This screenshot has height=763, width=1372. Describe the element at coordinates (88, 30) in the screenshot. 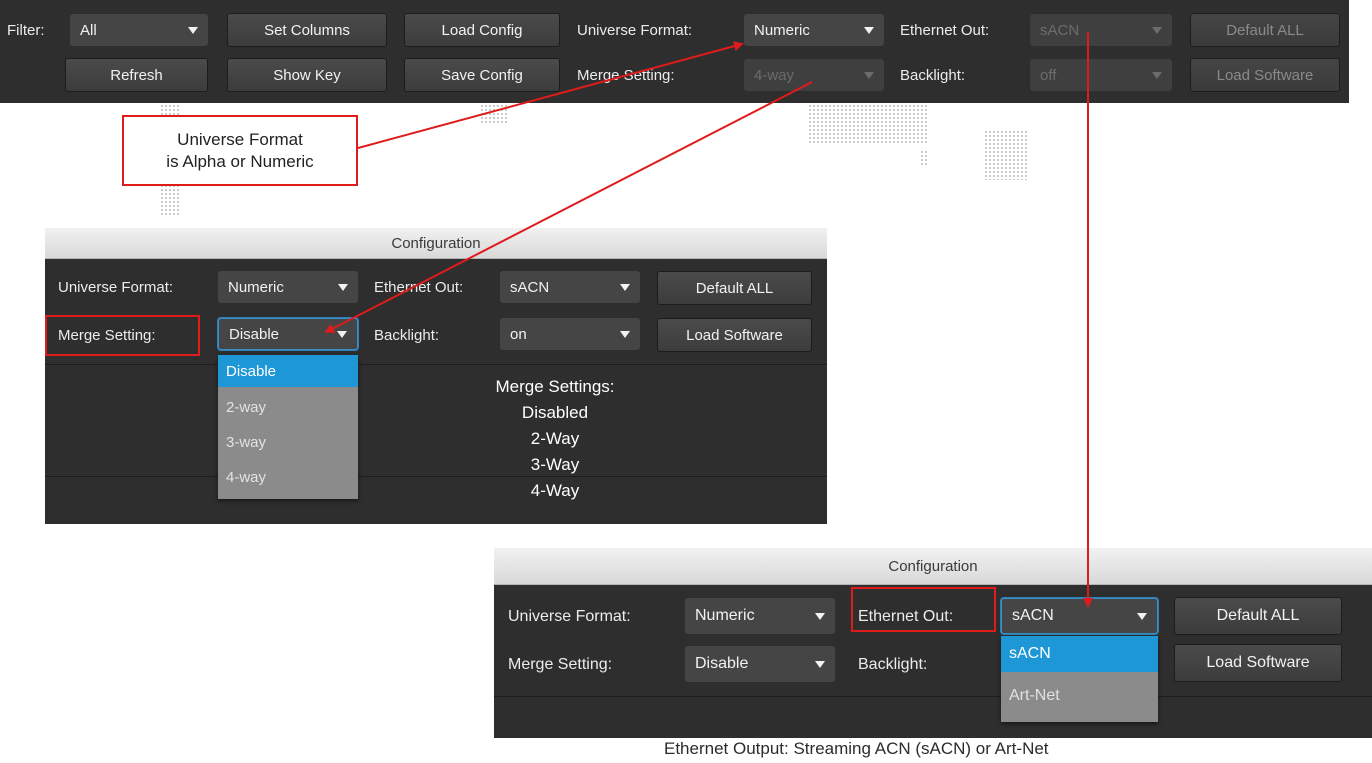

I see `filter-select-value: All` at that location.